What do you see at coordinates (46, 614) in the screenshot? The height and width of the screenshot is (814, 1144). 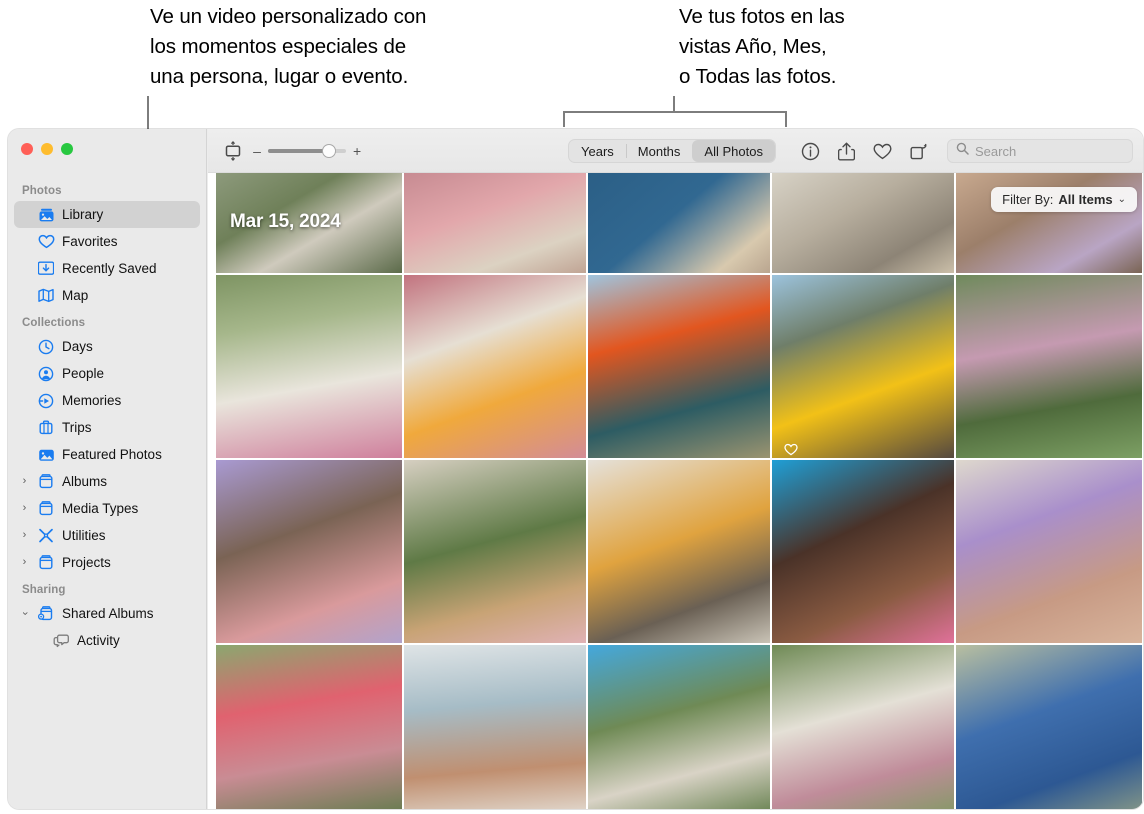 I see `shared-albums-icon` at bounding box center [46, 614].